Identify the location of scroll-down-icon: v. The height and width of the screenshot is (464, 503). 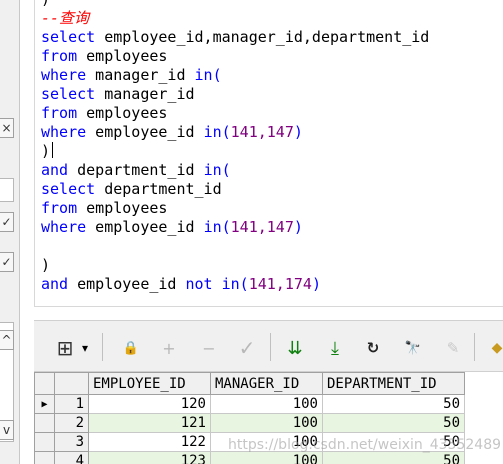
(7, 430).